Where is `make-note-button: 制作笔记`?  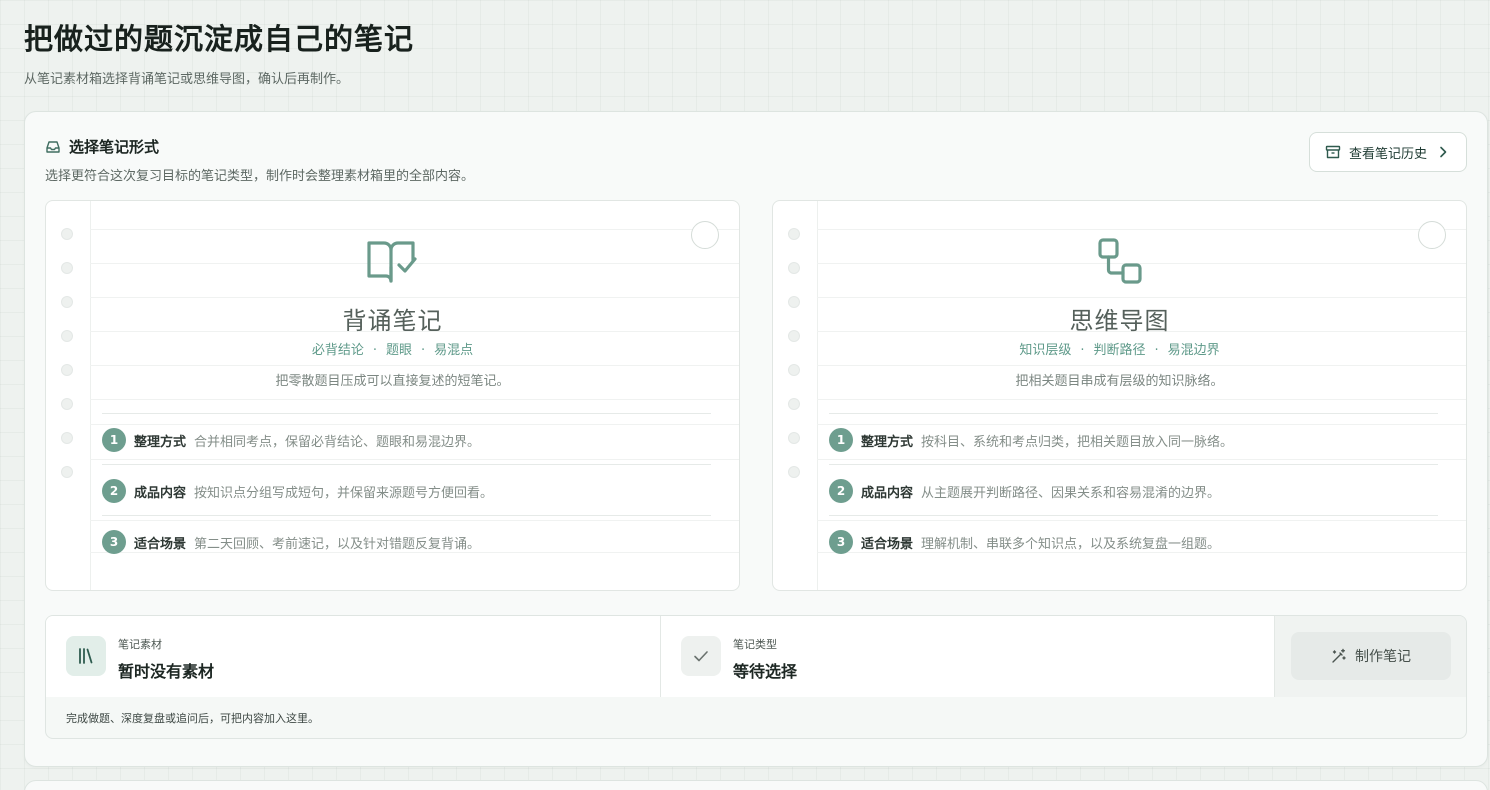
make-note-button: 制作笔记 is located at coordinates (1371, 656).